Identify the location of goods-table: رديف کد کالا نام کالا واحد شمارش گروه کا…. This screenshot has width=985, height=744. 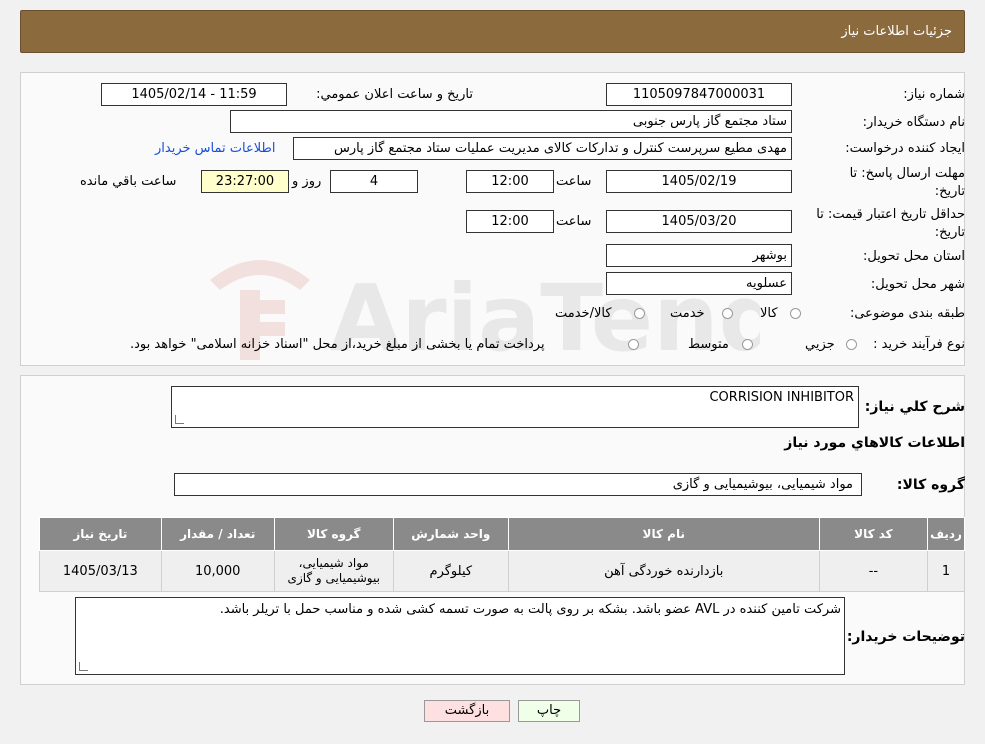
(502, 554).